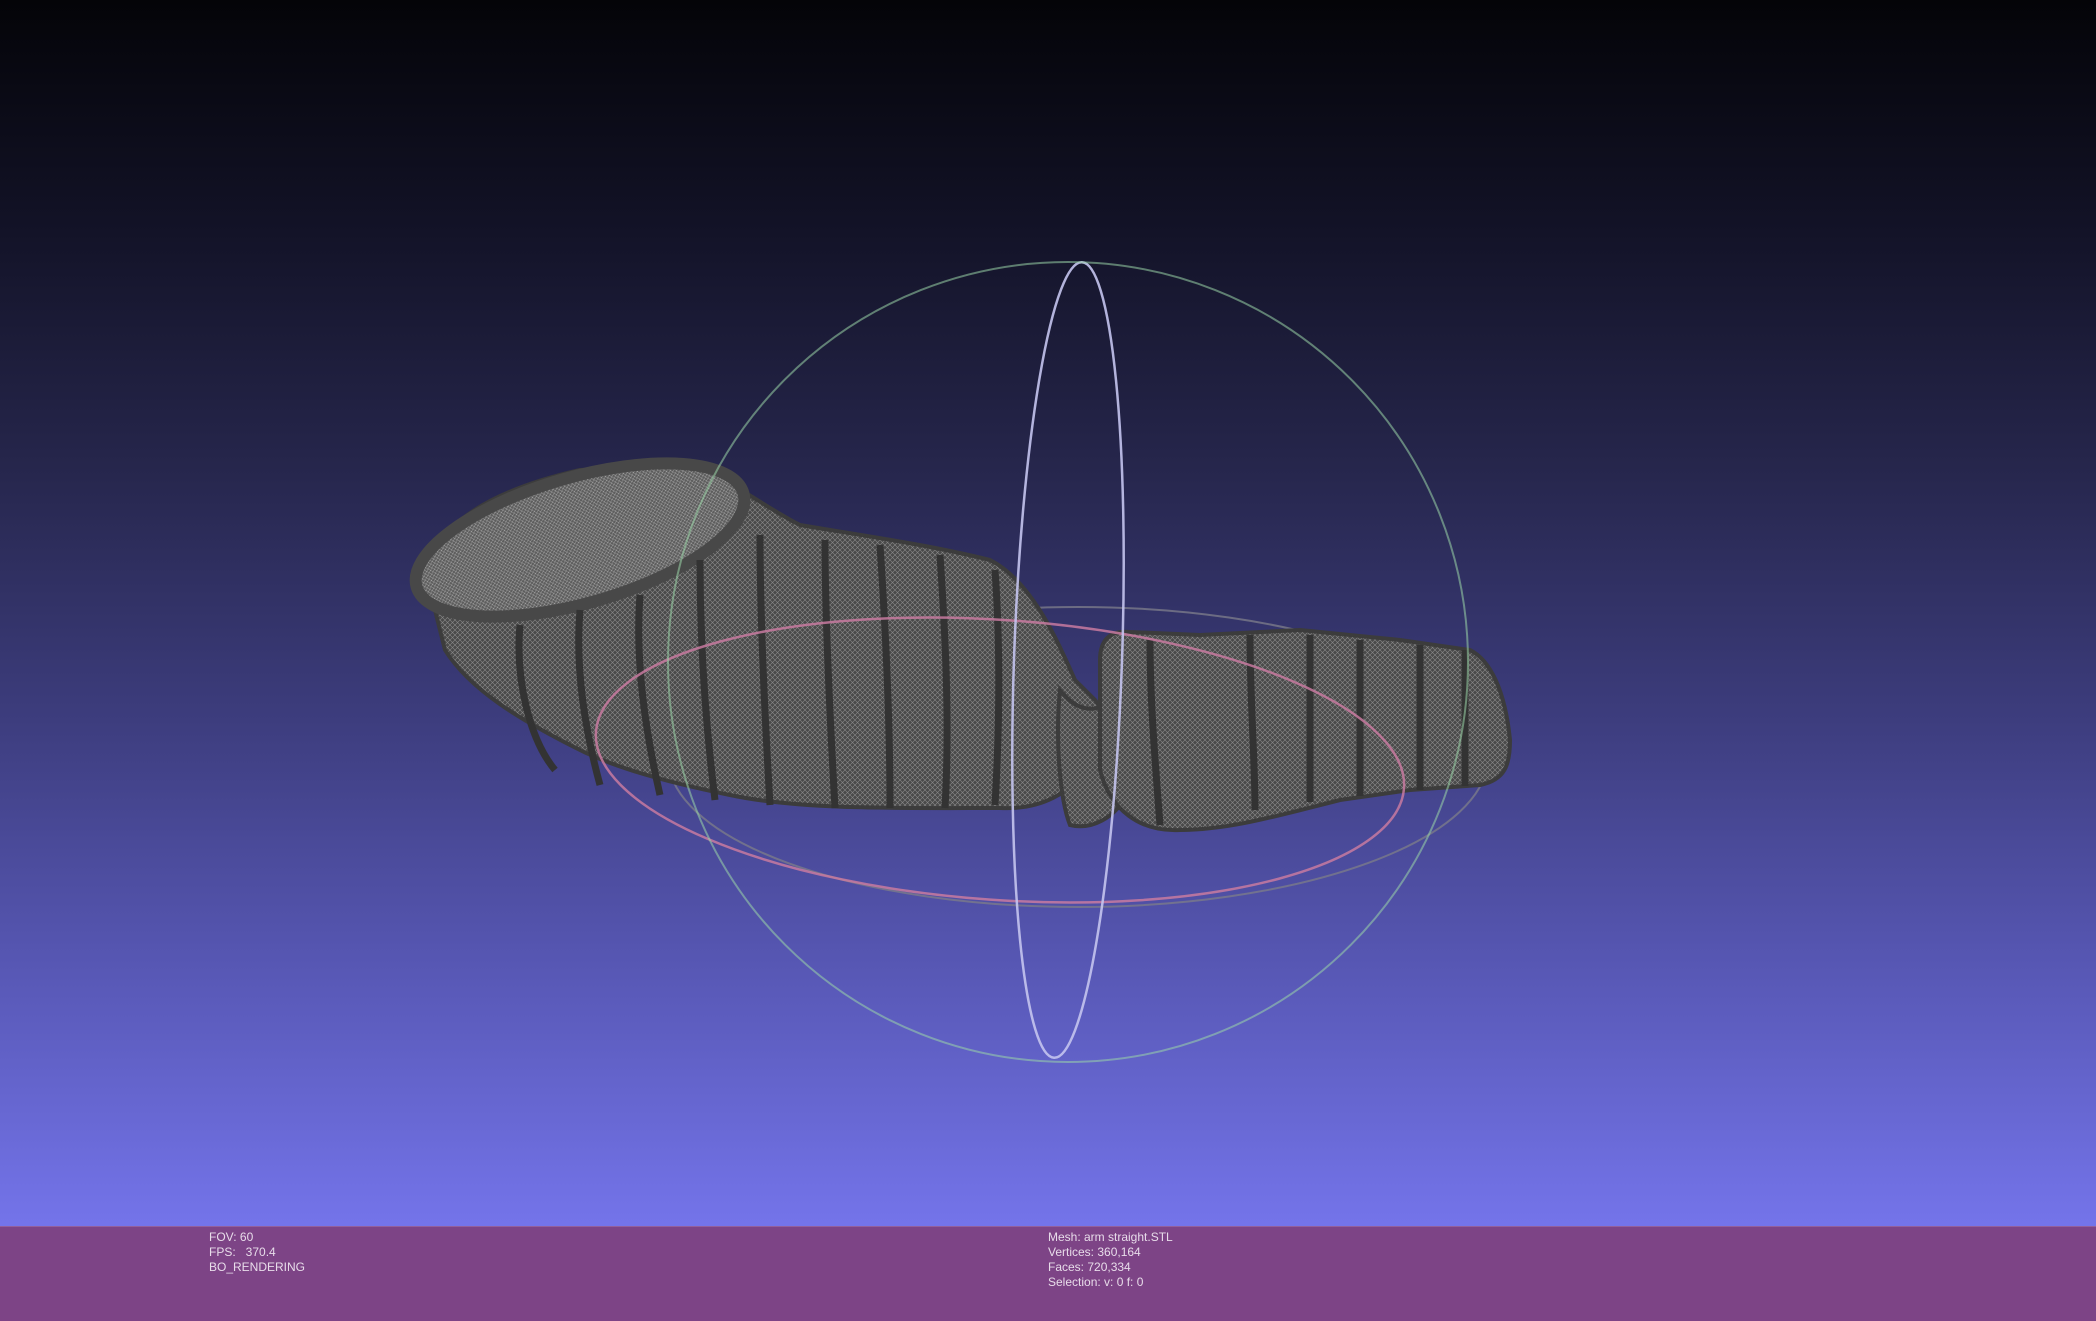  What do you see at coordinates (1096, 1282) in the screenshot?
I see `selection-readout: Selection: v: 0 f: 0` at bounding box center [1096, 1282].